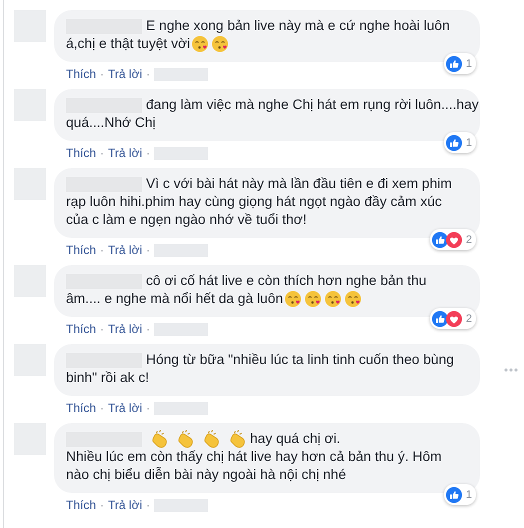 The image size is (524, 528). I want to click on comment-text: á,chị e thật tuyệt vời, so click(128, 44).